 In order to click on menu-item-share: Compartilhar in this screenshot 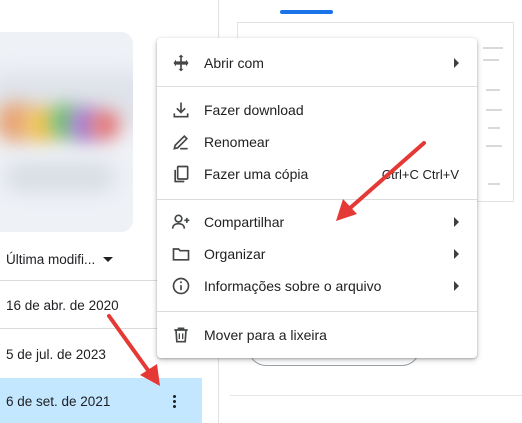, I will do `click(317, 222)`.